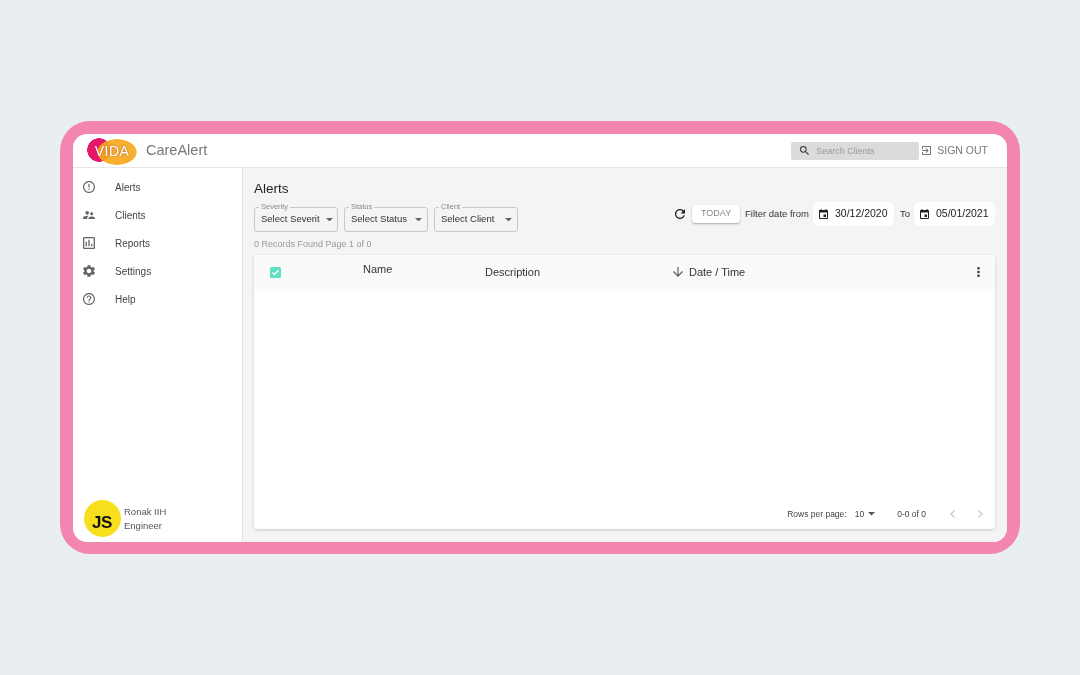 This screenshot has width=1080, height=675. I want to click on people-icon, so click(89, 215).